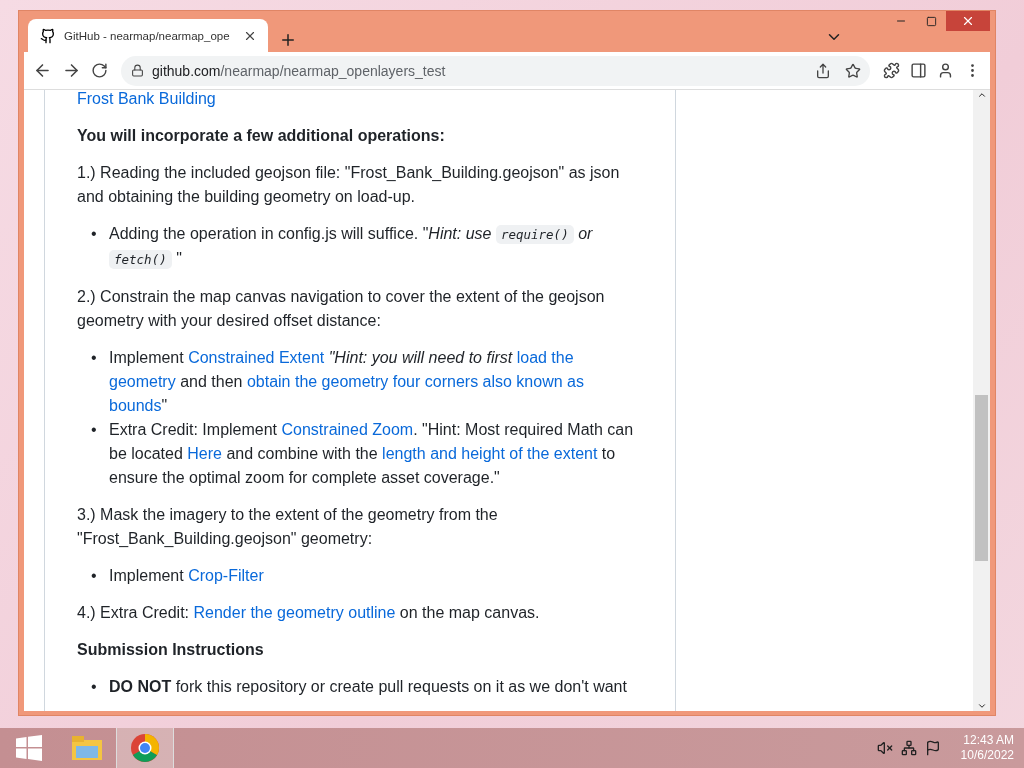 The image size is (1024, 768). I want to click on section-heading: You will incorporate a few additional operations:, so click(261, 136).